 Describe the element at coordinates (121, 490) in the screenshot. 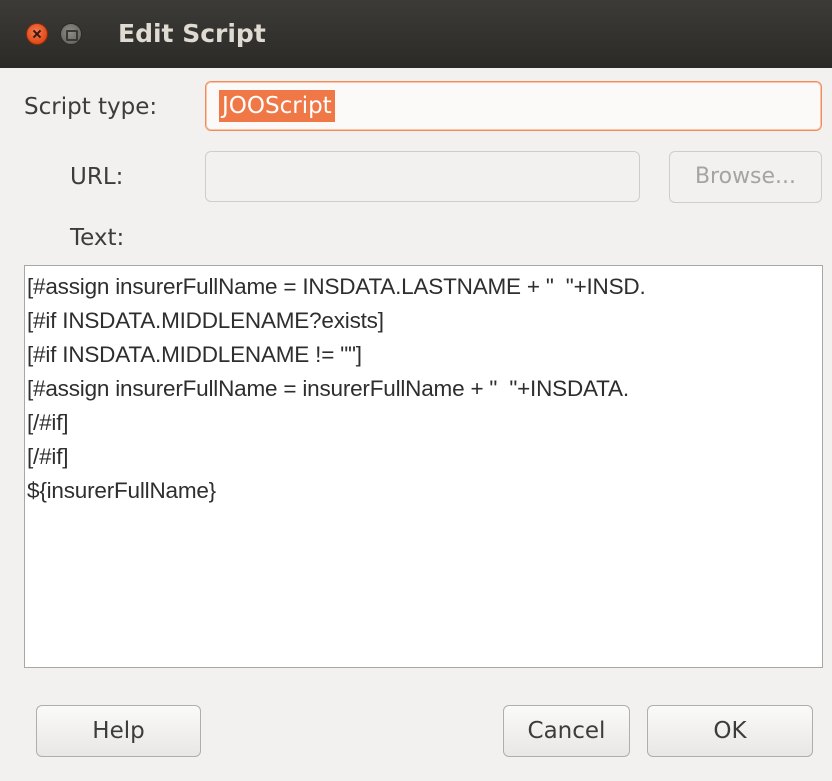

I see `script-line: ${insurerFullName}` at that location.